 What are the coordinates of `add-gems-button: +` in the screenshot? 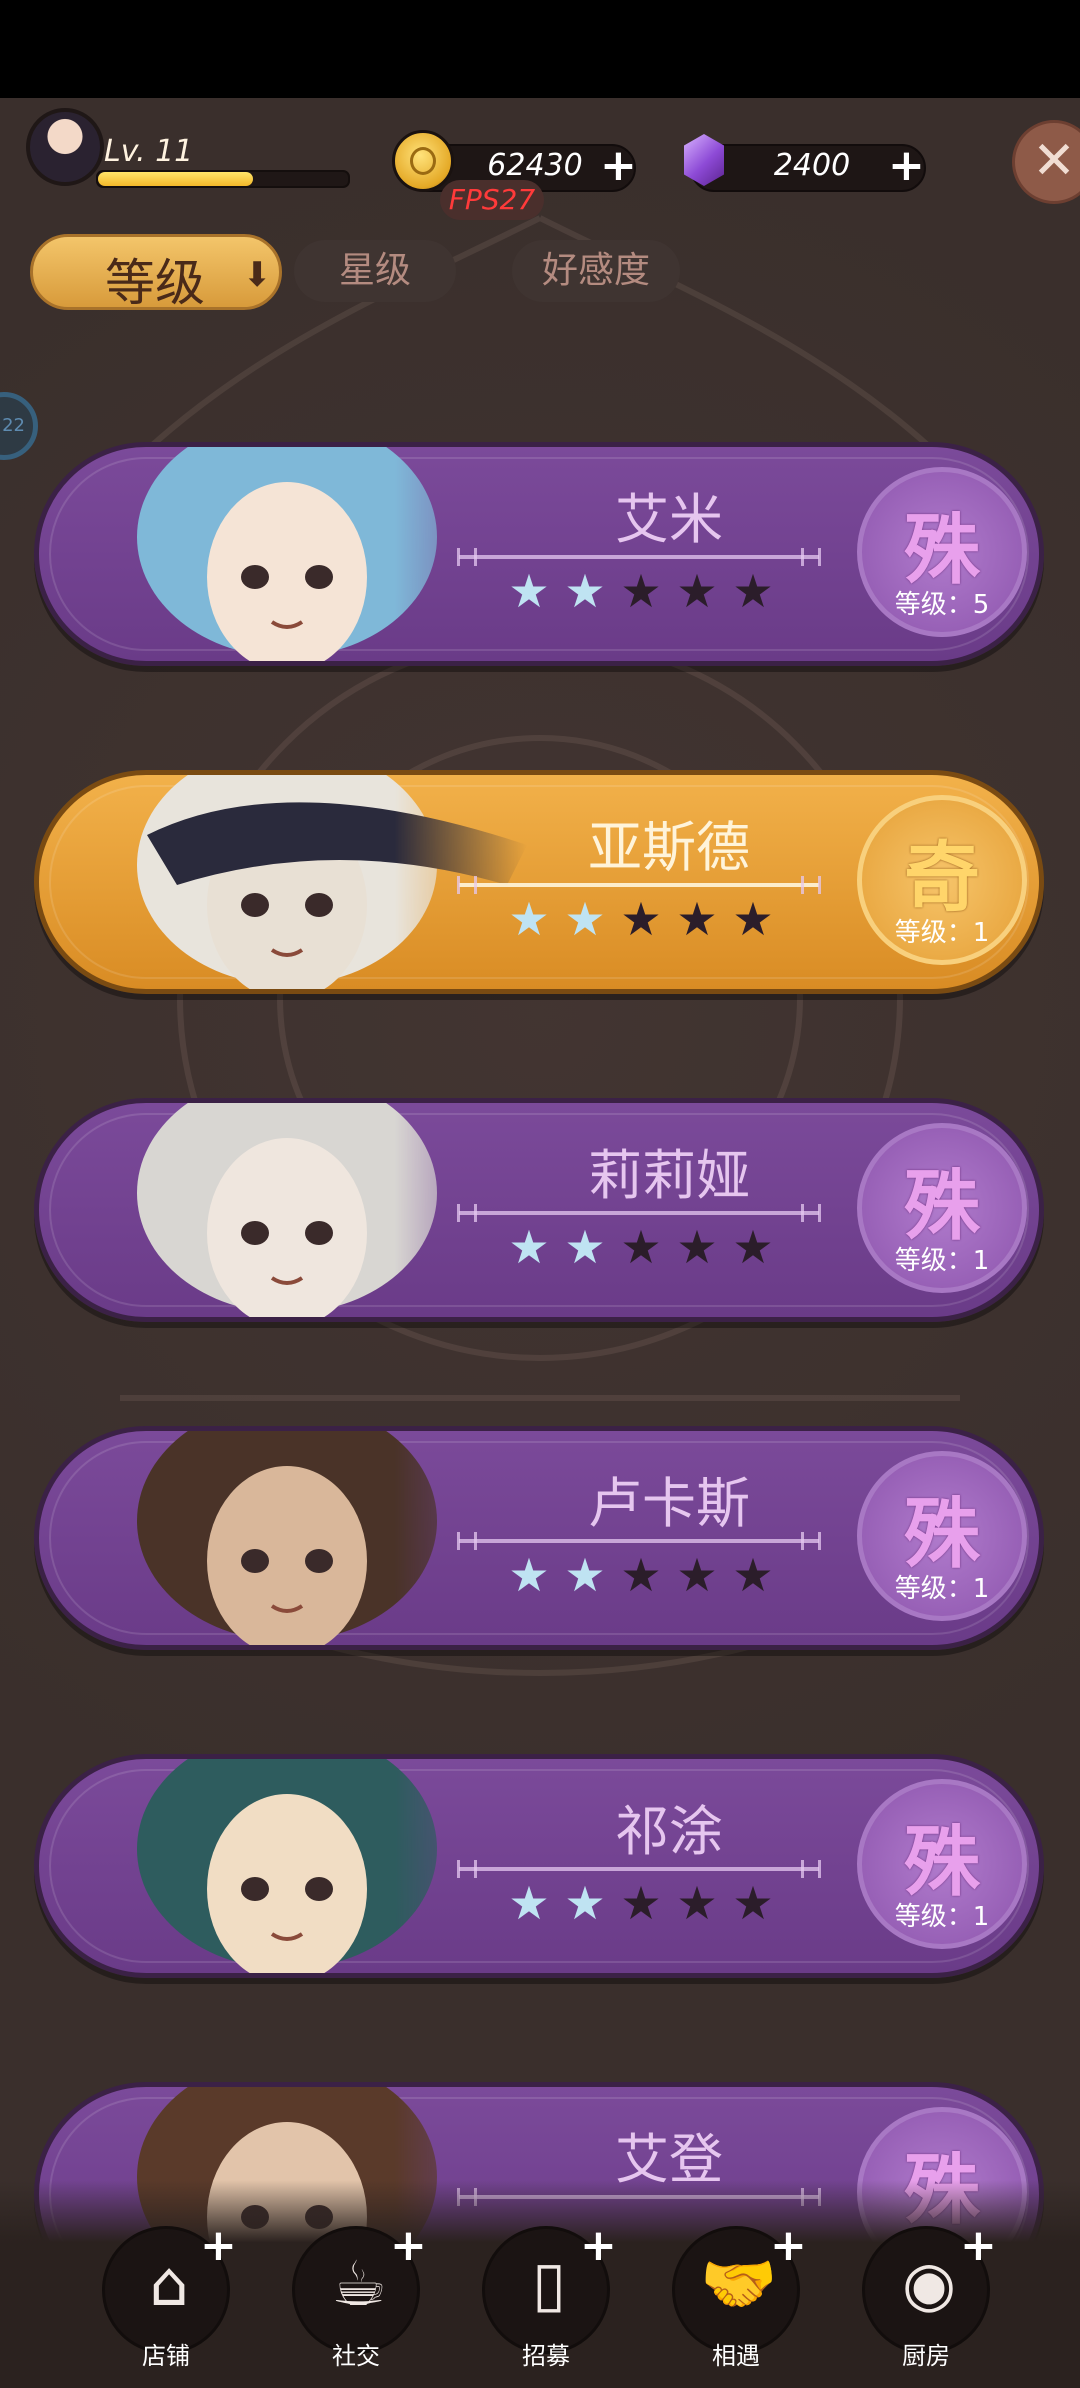 It's located at (906, 166).